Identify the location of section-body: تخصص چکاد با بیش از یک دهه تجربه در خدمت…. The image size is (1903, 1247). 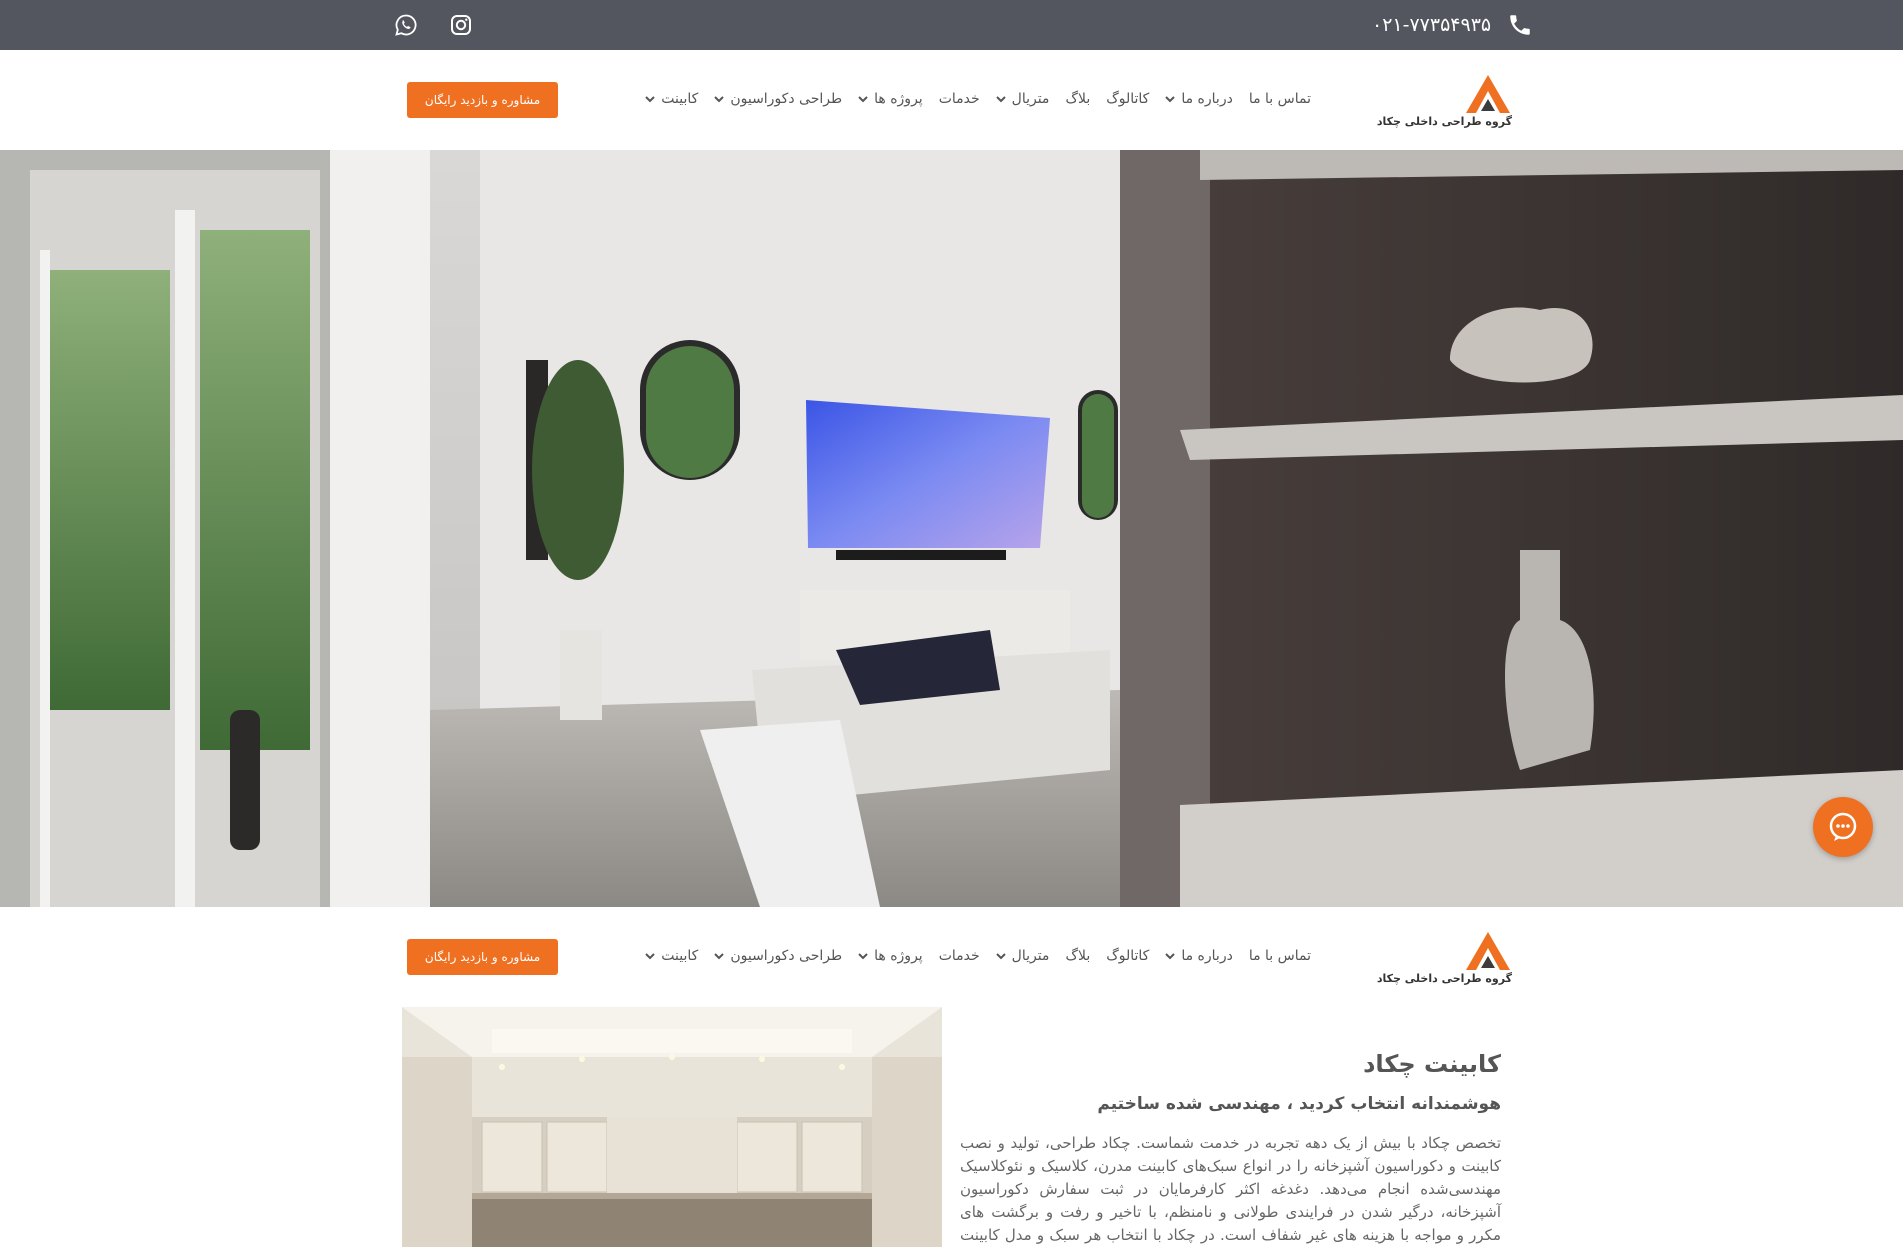
(1230, 1189).